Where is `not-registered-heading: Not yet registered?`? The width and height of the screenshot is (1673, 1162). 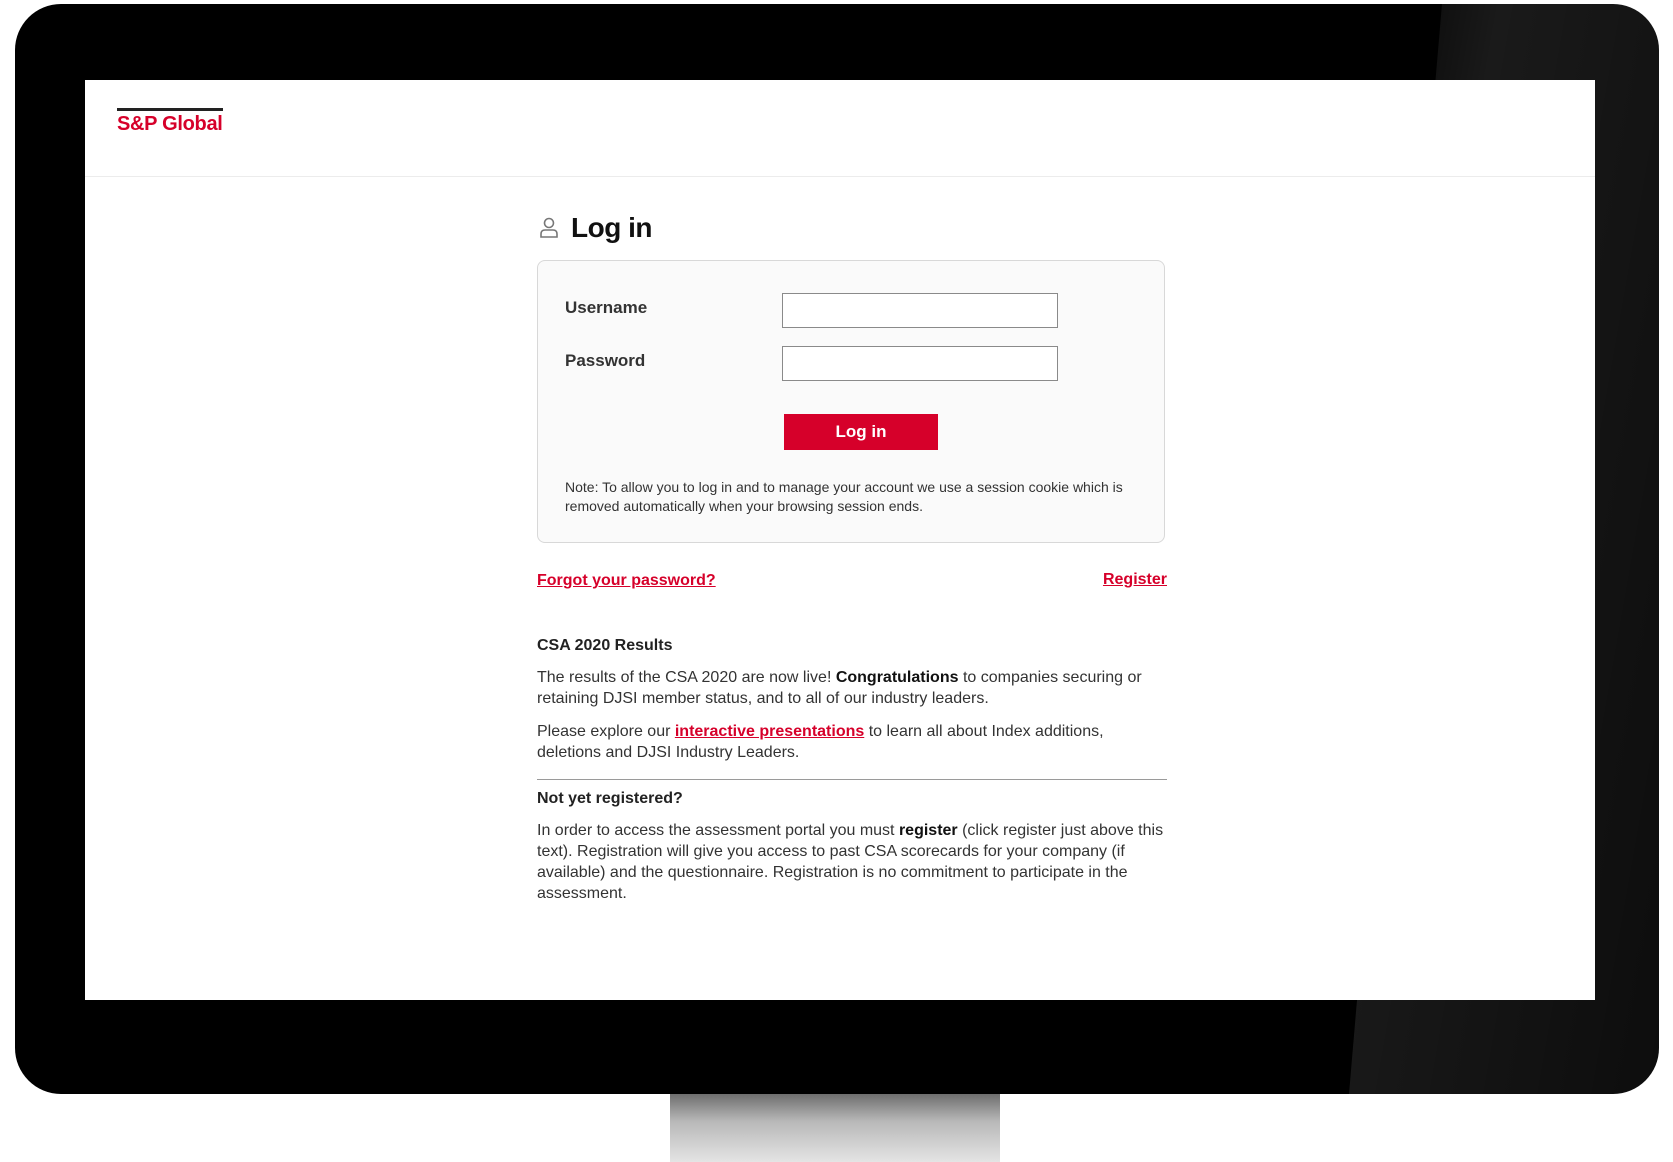 not-registered-heading: Not yet registered? is located at coordinates (610, 798).